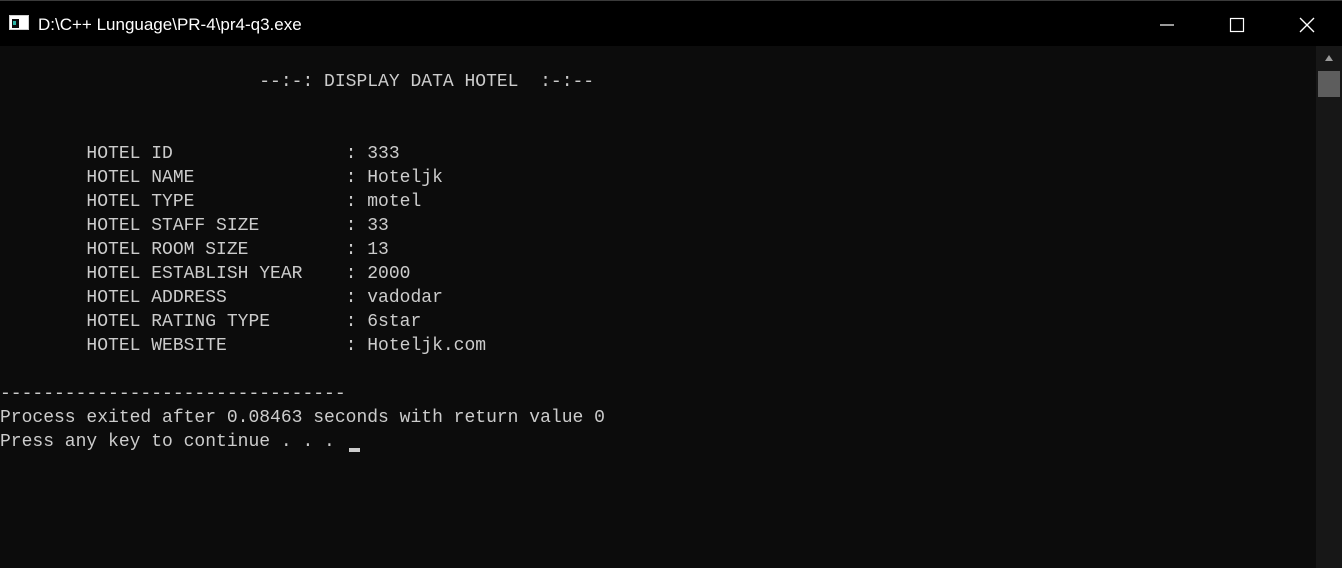 The image size is (1342, 568). I want to click on console-row-website: HOTEL WEBSITE : Hoteljk.com, so click(243, 346).